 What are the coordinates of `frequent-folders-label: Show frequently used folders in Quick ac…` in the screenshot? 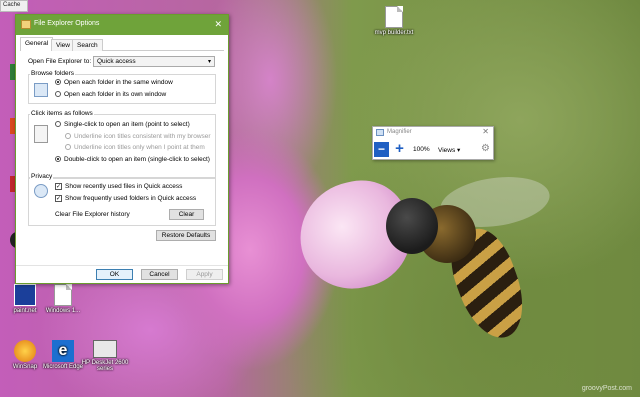 It's located at (131, 199).